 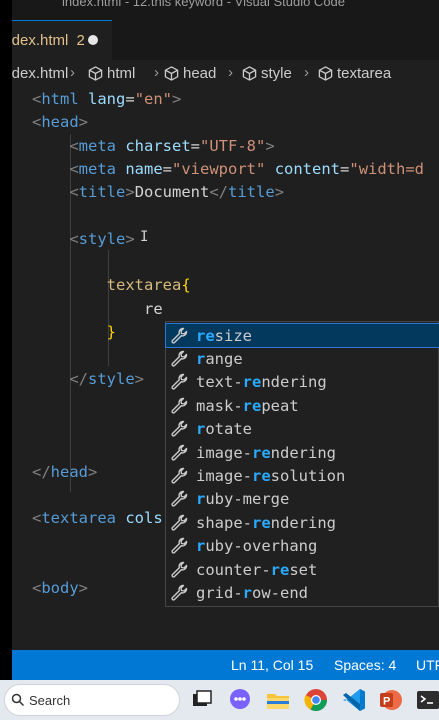 What do you see at coordinates (190, 73) in the screenshot?
I see `breadcrumb-item-head: head` at bounding box center [190, 73].